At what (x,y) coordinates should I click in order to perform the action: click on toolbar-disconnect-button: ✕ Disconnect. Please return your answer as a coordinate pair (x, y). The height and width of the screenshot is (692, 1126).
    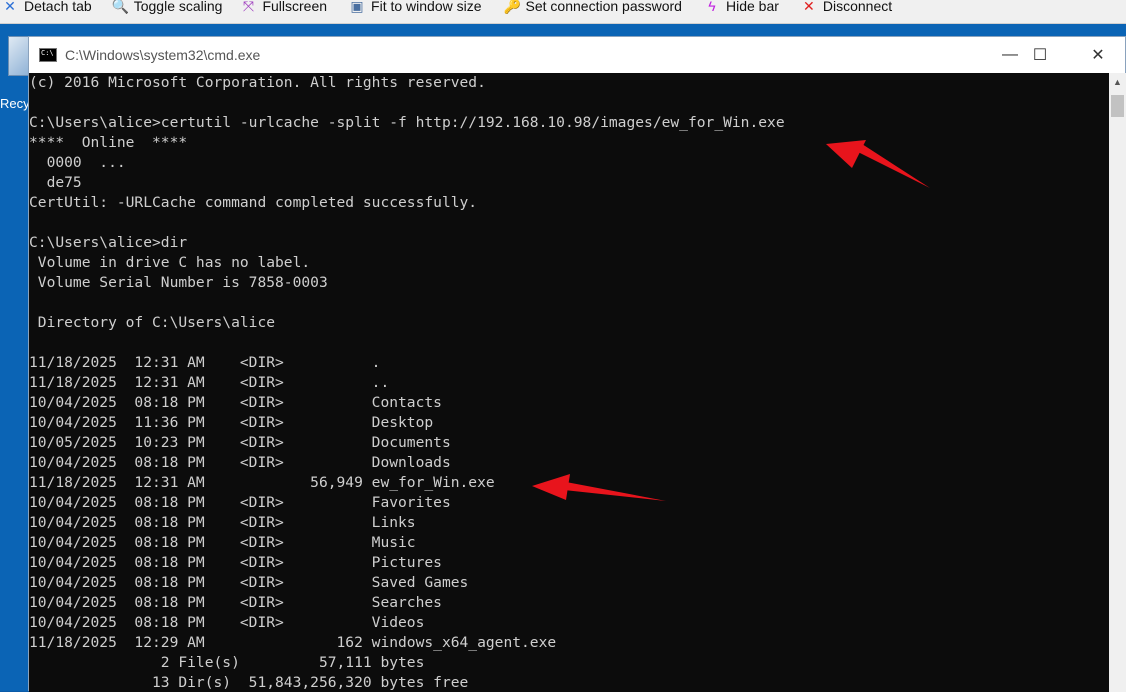
    Looking at the image, I should click on (847, 7).